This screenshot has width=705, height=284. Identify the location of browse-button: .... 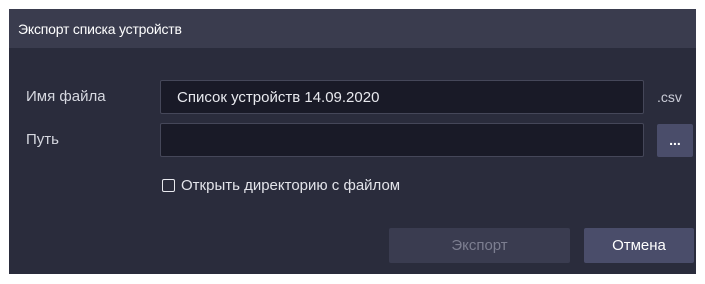
(675, 140).